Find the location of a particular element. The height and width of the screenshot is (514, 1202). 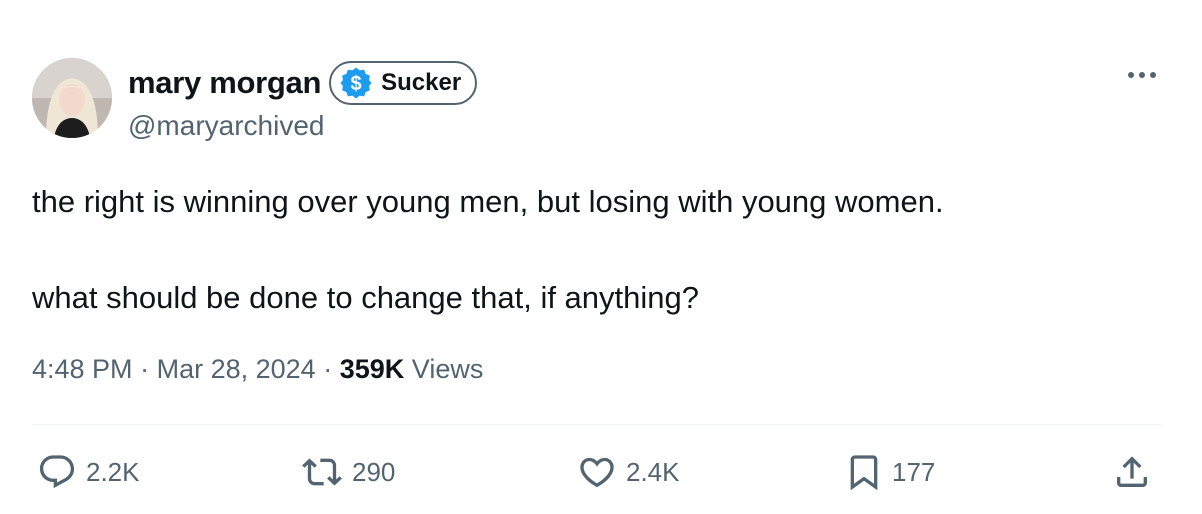

retweet-count: 290 is located at coordinates (374, 471).